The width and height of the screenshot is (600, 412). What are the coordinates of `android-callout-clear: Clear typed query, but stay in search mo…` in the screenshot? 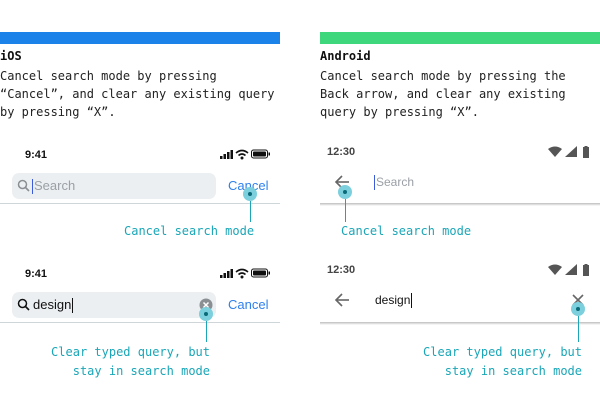 It's located at (502, 361).